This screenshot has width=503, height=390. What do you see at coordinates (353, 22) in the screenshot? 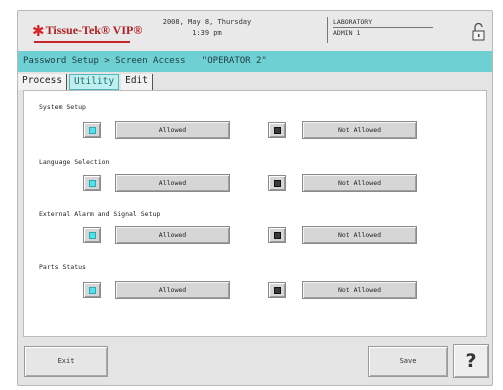
I see `location-text: LABORATORY` at bounding box center [353, 22].